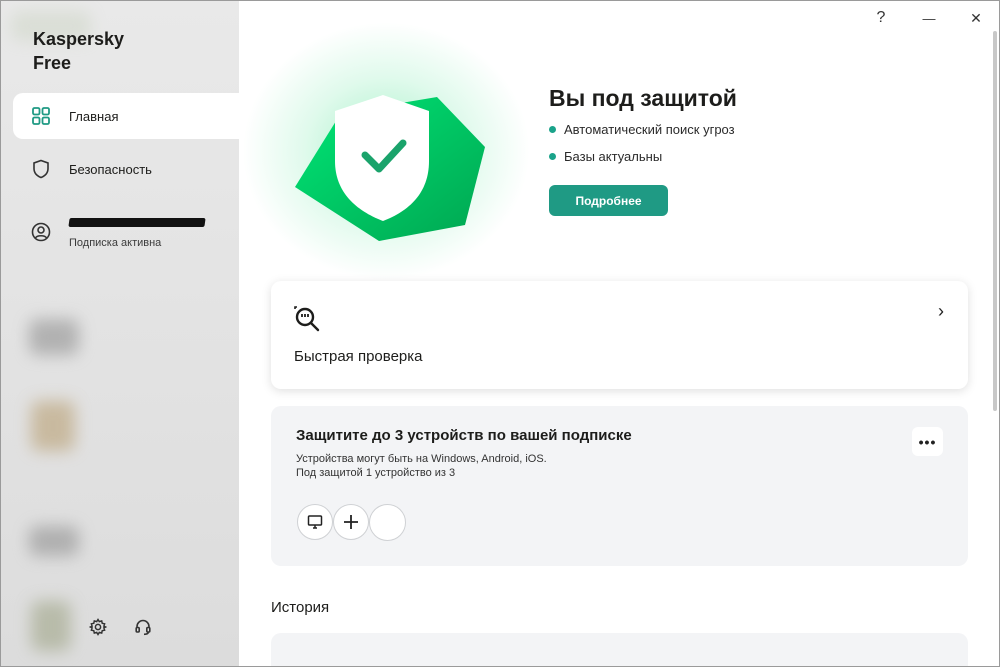 The image size is (1000, 667). I want to click on user-icon, so click(41, 232).